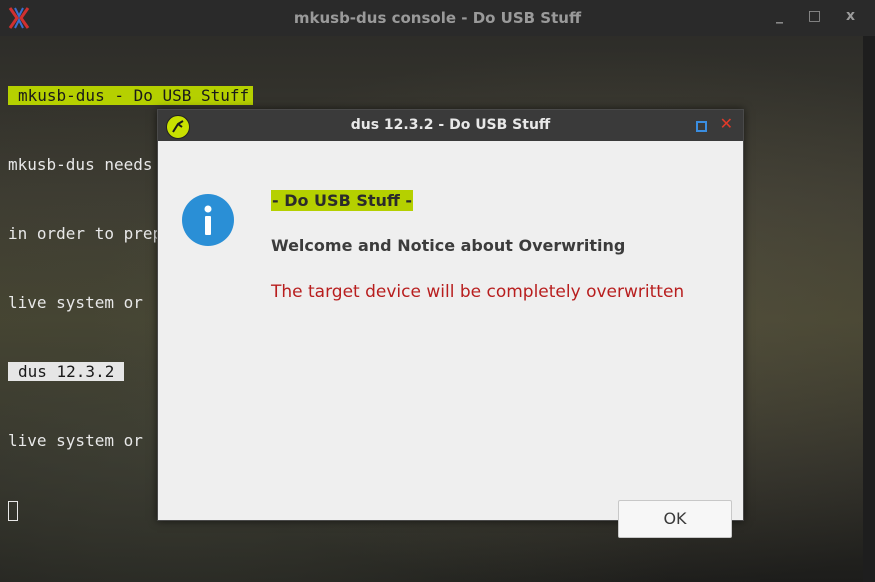 The height and width of the screenshot is (582, 875). Describe the element at coordinates (131, 95) in the screenshot. I see `terminal-header: mkusb-dus - Do USB Stuff` at that location.